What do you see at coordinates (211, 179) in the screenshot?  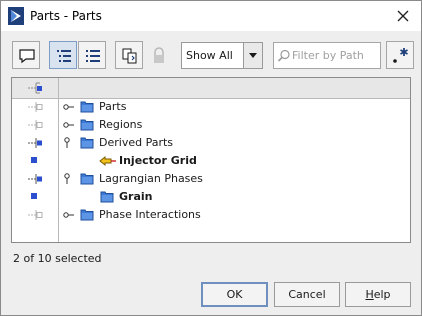 I see `tree-row-lagrangian-phases: Lagrangian Phases` at bounding box center [211, 179].